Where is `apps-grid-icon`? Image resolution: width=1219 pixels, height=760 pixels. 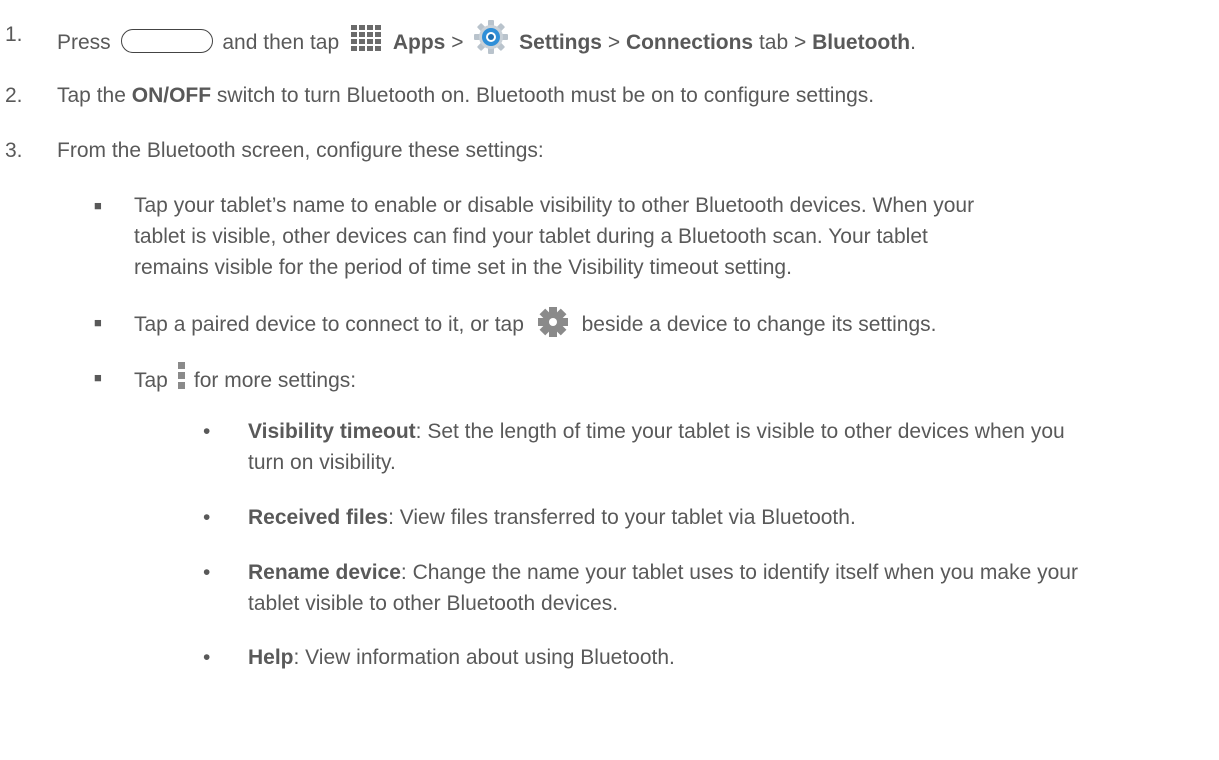
apps-grid-icon is located at coordinates (367, 43).